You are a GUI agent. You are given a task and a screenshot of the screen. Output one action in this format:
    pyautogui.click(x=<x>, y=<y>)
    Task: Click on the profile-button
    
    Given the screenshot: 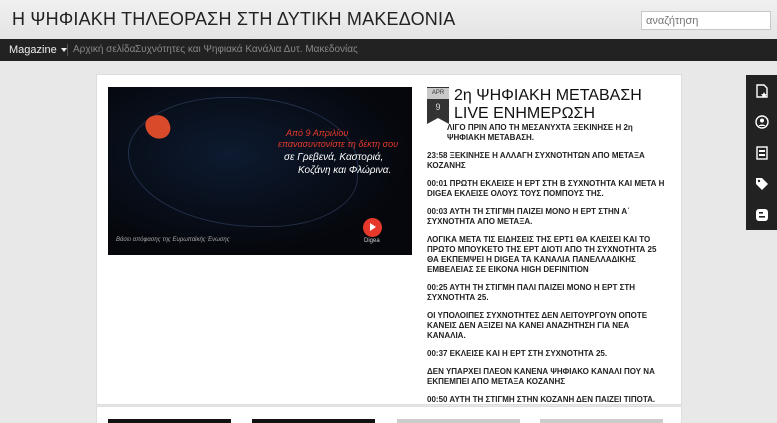 What is the action you would take?
    pyautogui.click(x=761, y=121)
    